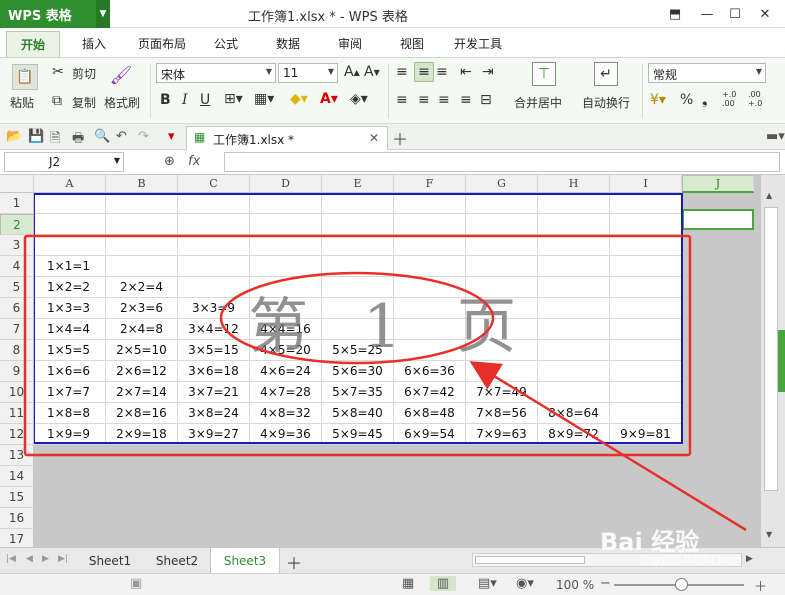  What do you see at coordinates (769, 195) in the screenshot?
I see `scroll-up-icon: ▲` at bounding box center [769, 195].